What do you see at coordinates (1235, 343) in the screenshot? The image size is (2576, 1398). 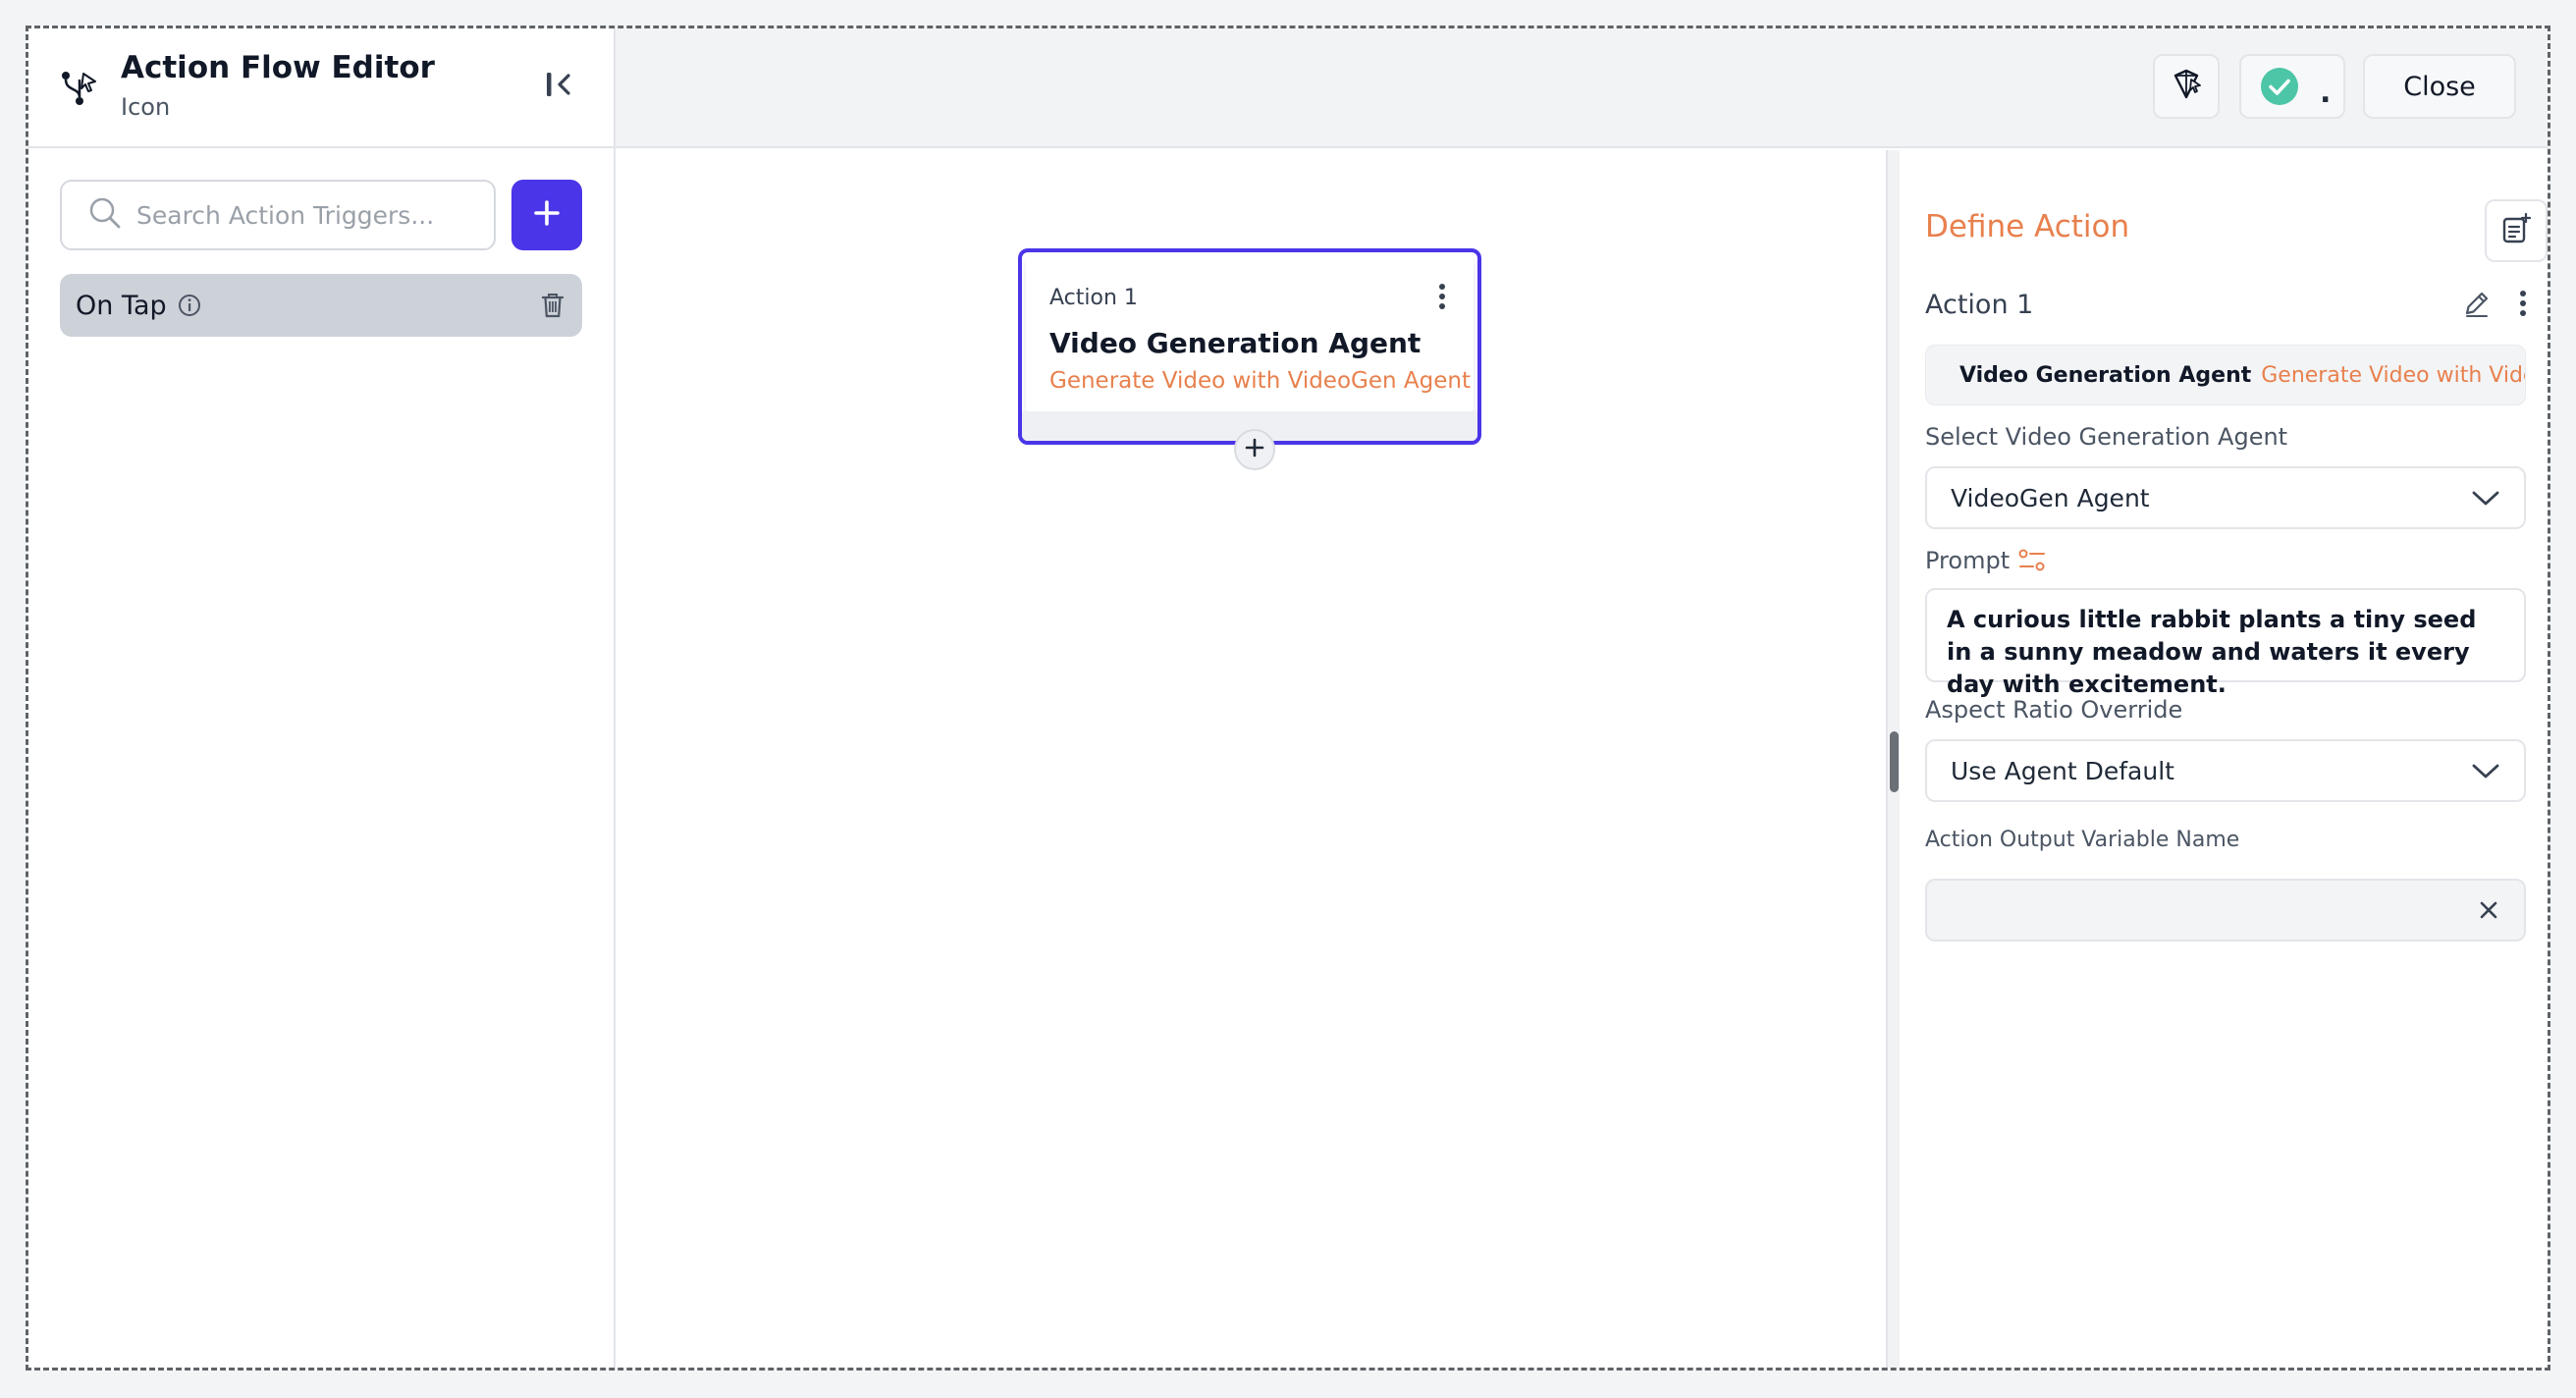 I see `action-node-title: Video Generation Agent` at bounding box center [1235, 343].